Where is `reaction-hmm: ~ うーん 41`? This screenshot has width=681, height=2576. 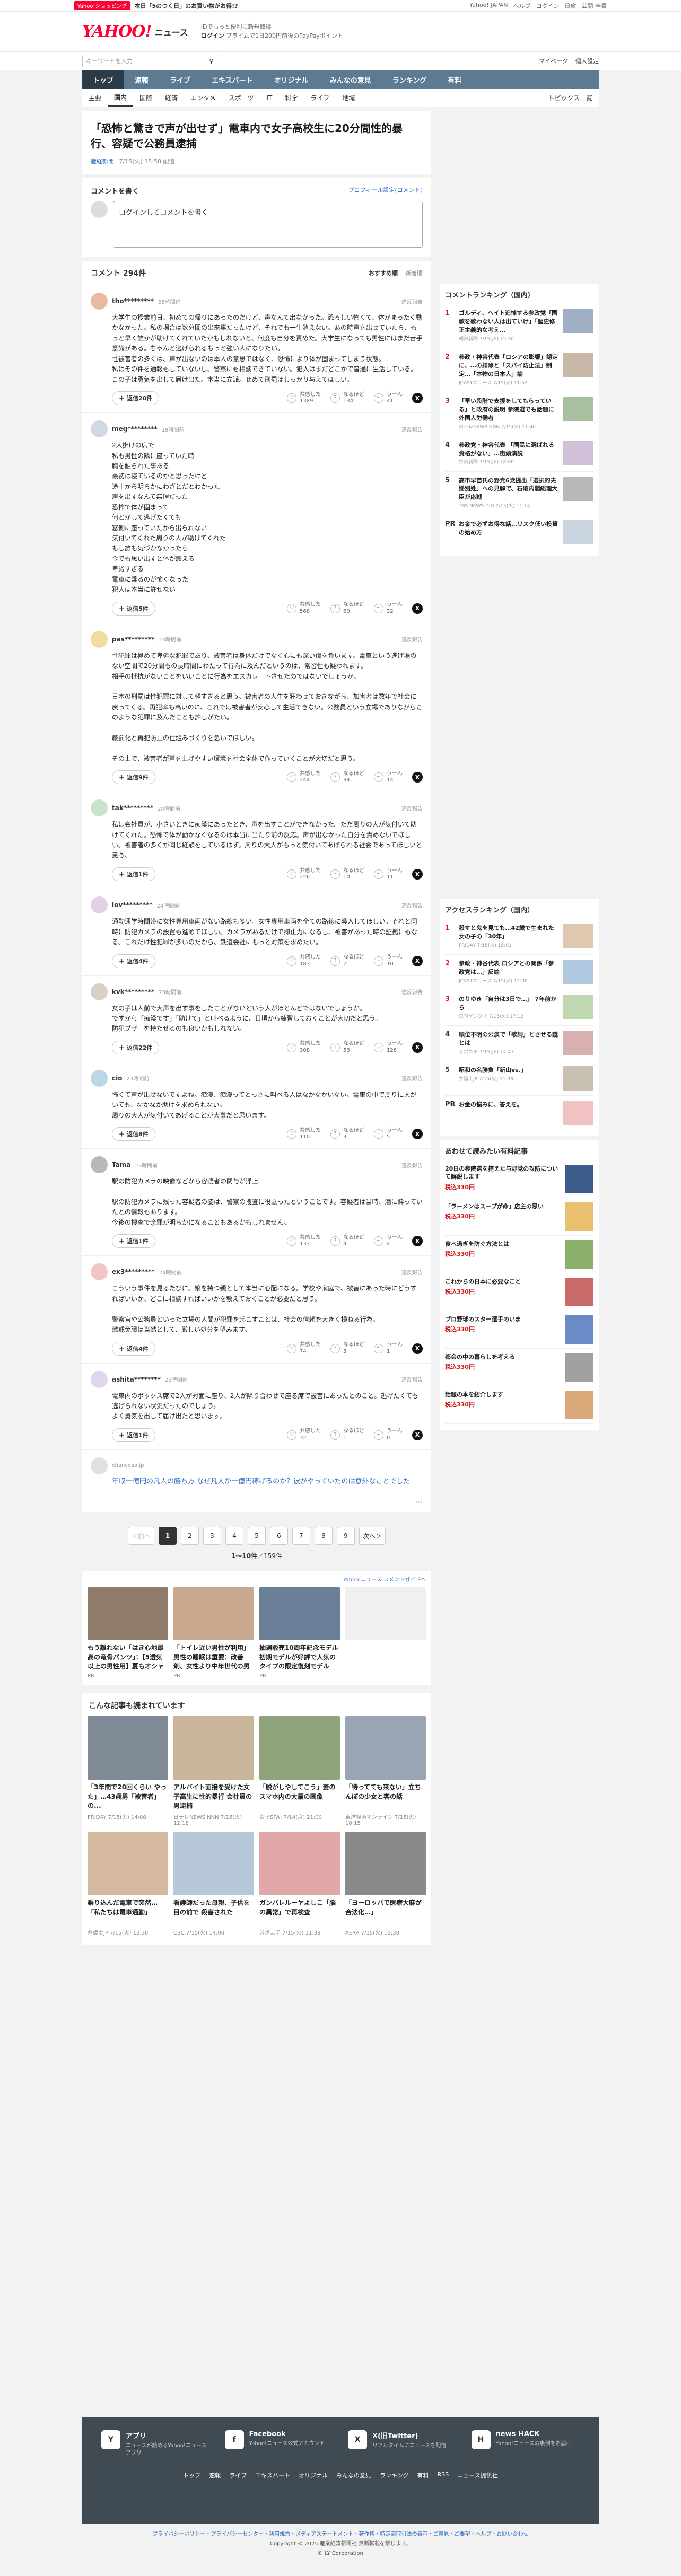 reaction-hmm: ~ うーん 41 is located at coordinates (388, 398).